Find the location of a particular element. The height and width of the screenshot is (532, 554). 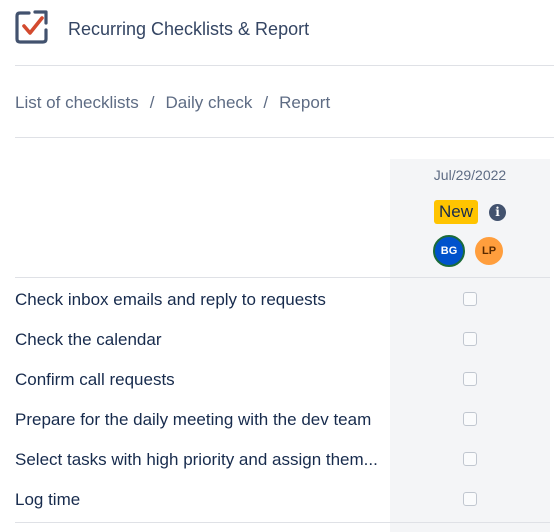

app-header: Recurring Checklists & Report is located at coordinates (277, 33).